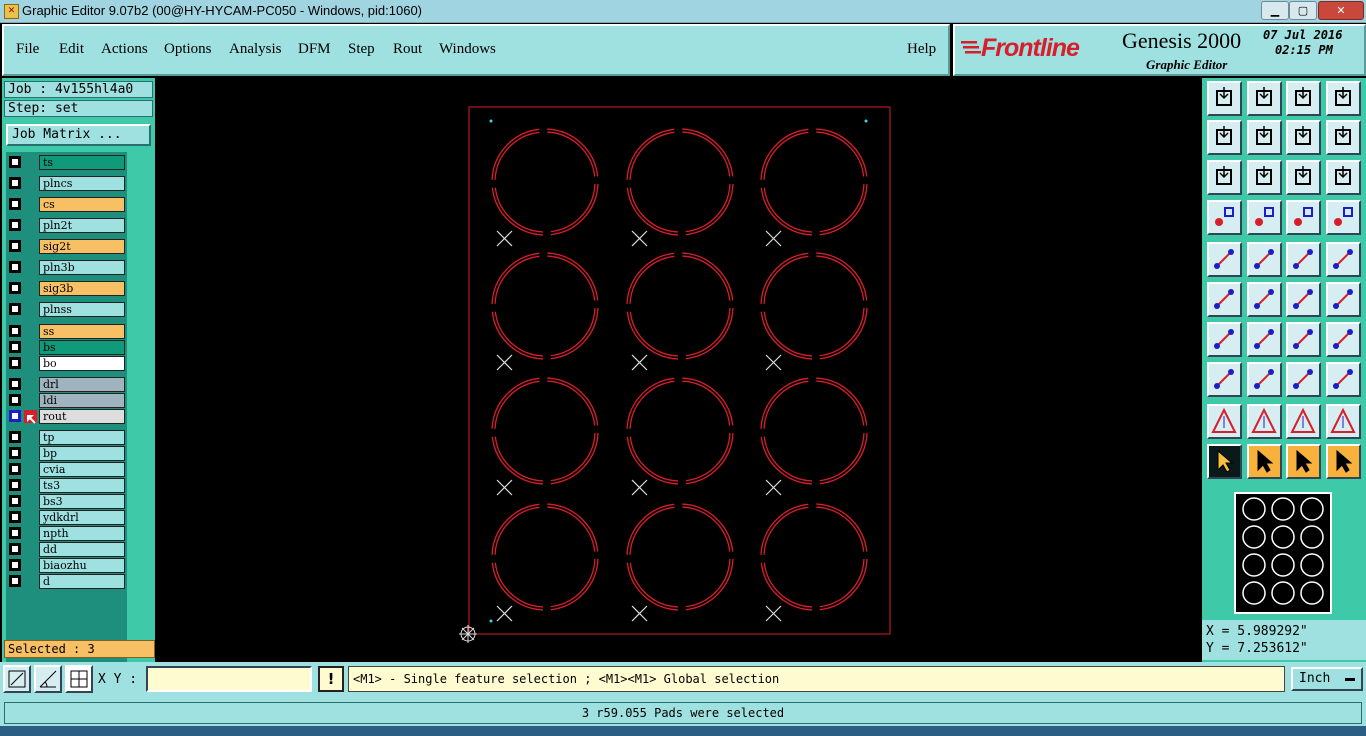 Image resolution: width=1366 pixels, height=736 pixels. What do you see at coordinates (1264, 98) in the screenshot?
I see `save-icon` at bounding box center [1264, 98].